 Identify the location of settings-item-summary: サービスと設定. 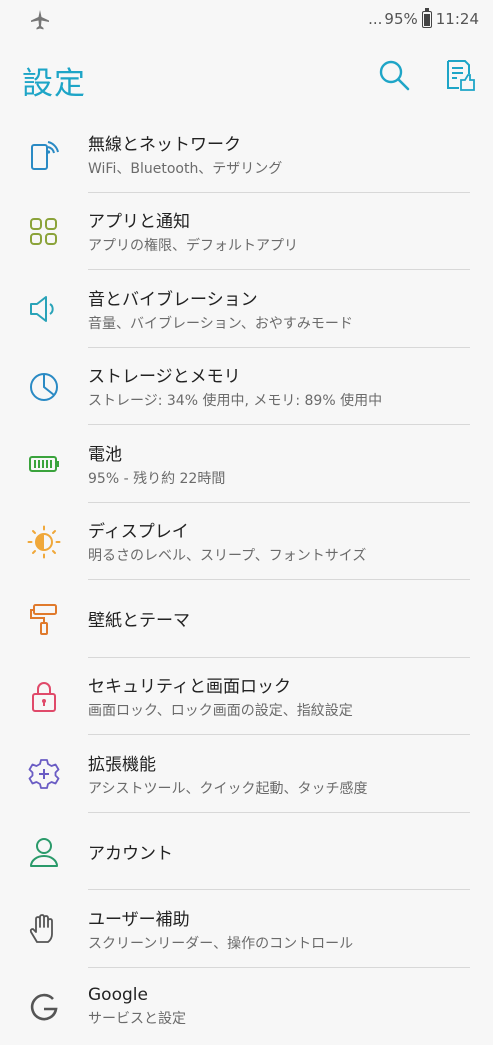
(280, 1018).